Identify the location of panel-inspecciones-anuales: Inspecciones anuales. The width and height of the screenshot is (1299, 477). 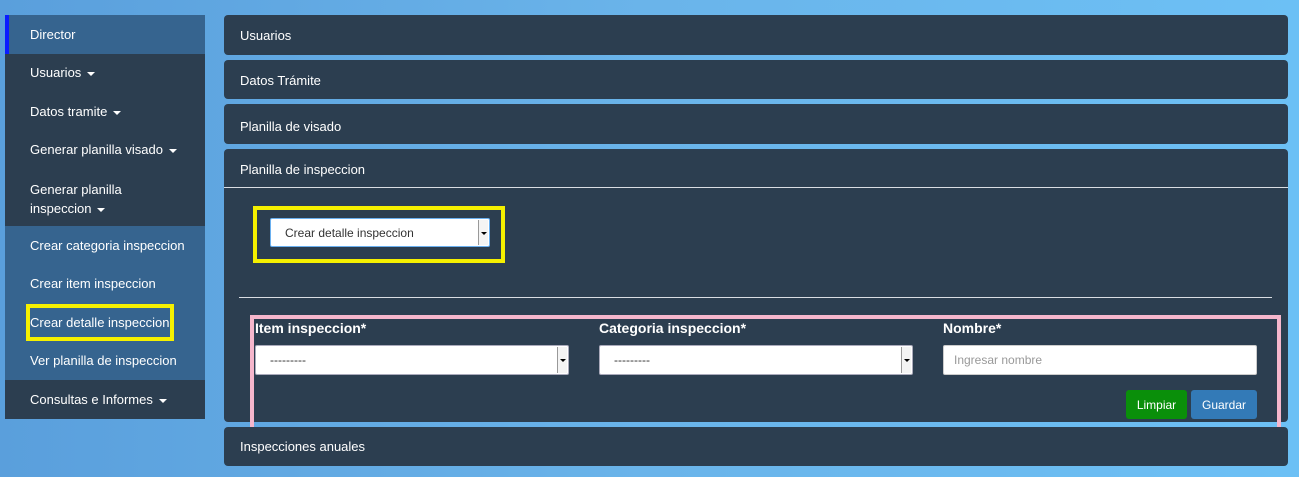
(756, 446).